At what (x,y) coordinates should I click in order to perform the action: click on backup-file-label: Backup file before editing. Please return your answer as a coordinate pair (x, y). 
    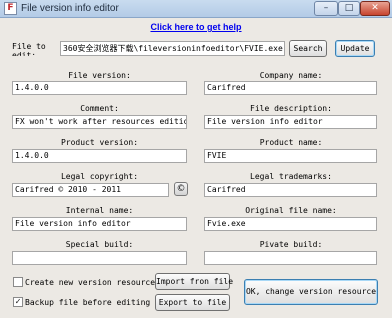
    Looking at the image, I should click on (88, 302).